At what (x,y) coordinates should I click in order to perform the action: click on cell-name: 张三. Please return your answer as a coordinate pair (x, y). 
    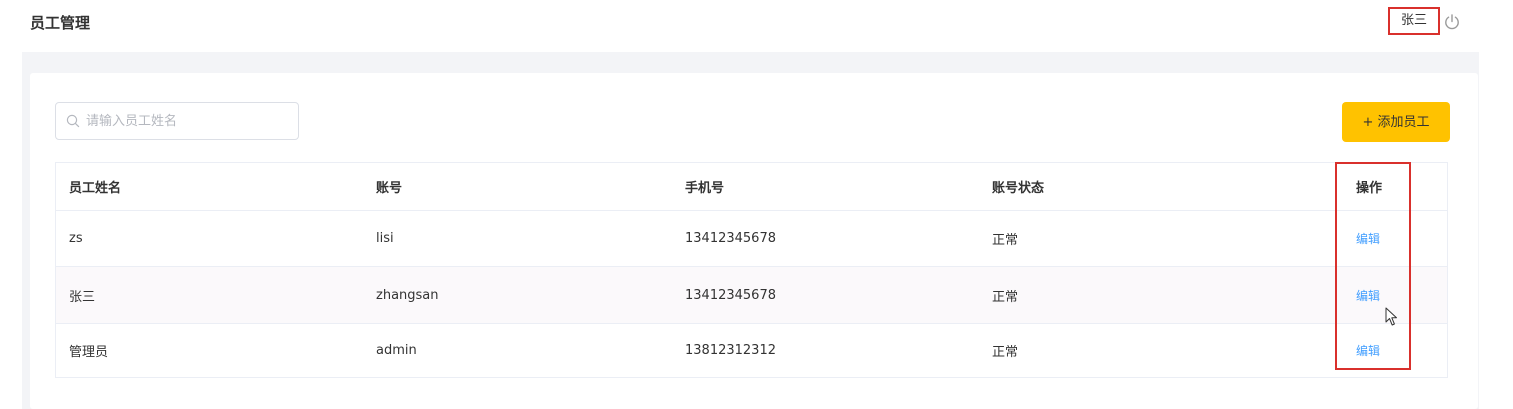
    Looking at the image, I should click on (82, 297).